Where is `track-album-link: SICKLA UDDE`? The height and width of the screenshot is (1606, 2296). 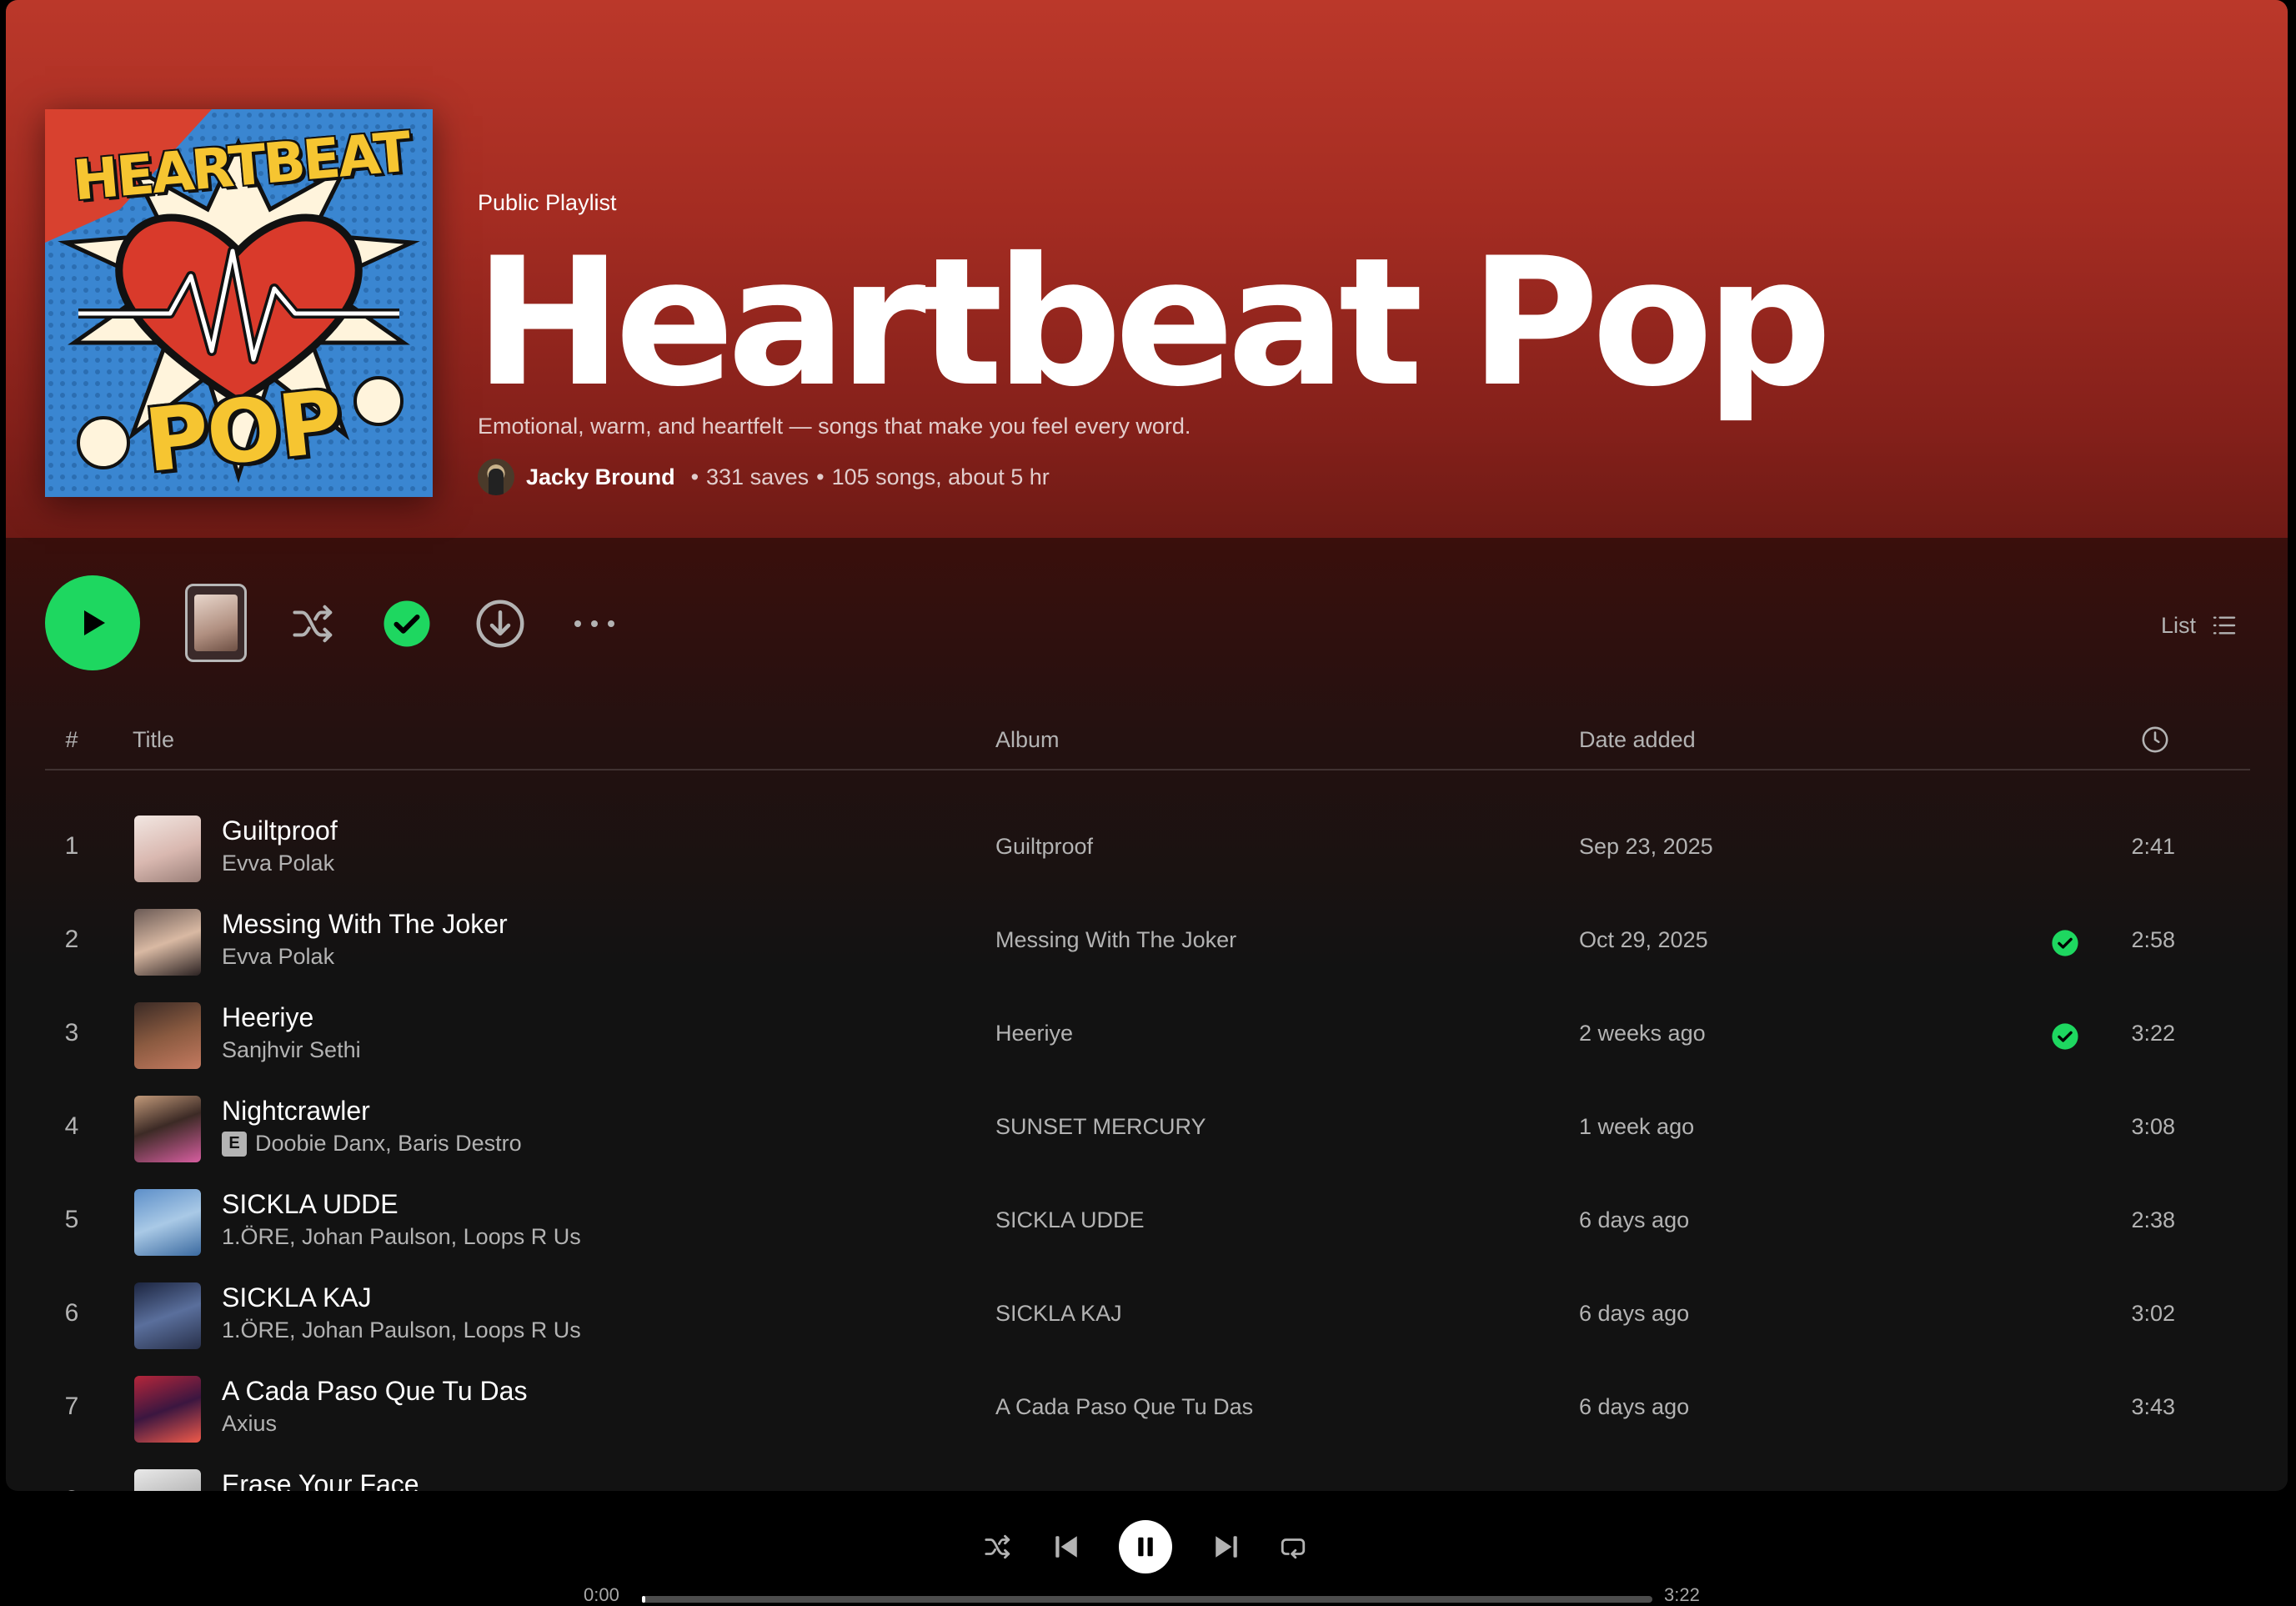
track-album-link: SICKLA UDDE is located at coordinates (1070, 1220).